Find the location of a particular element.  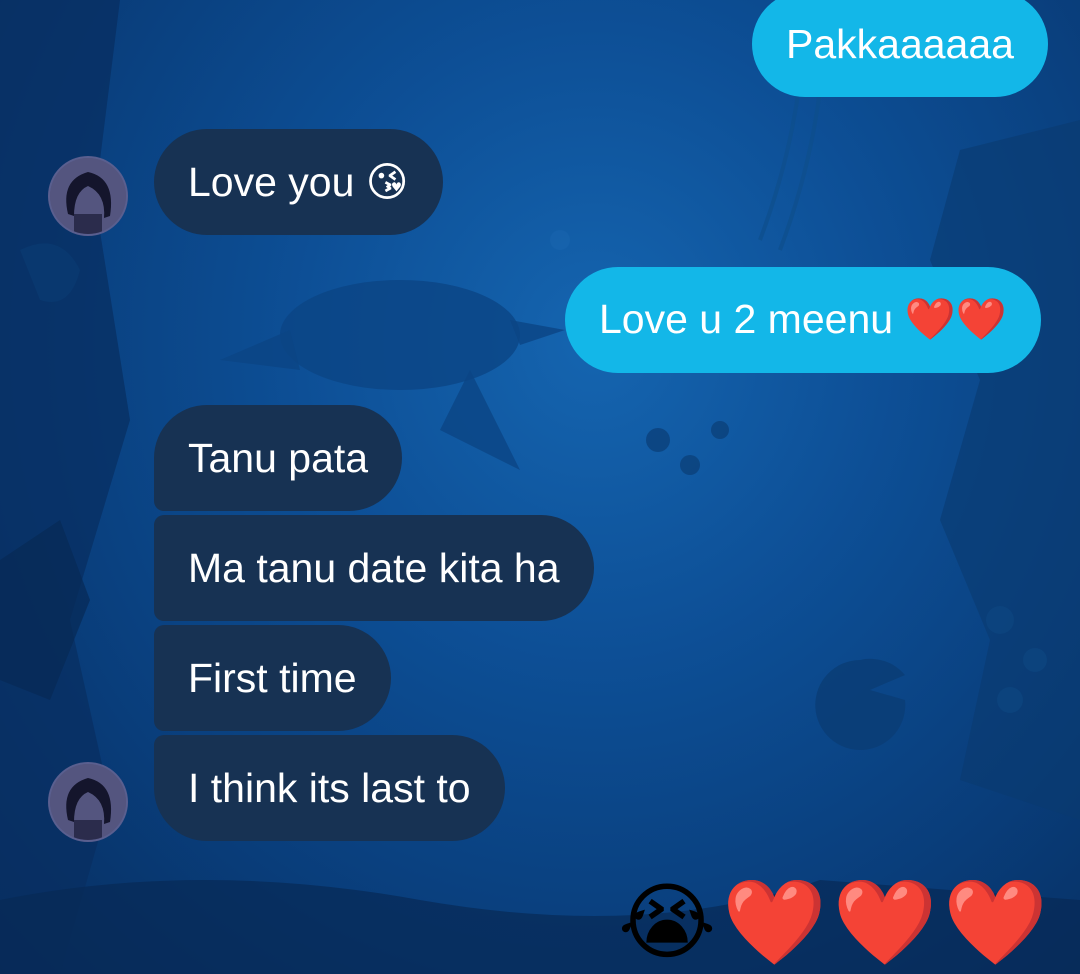

message-text: Tanu pata is located at coordinates (278, 457).